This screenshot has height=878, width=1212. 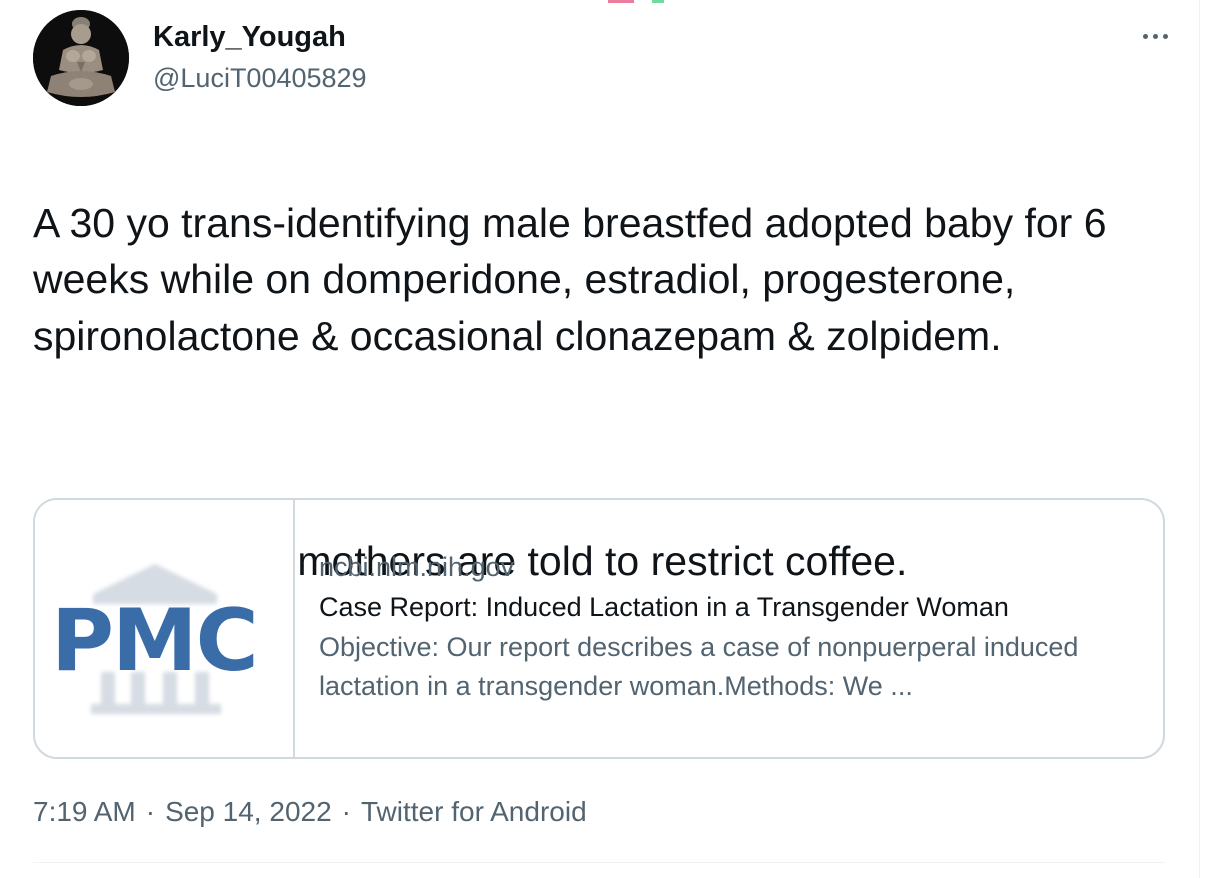 I want to click on card-thumbnail: PMC, so click(x=165, y=628).